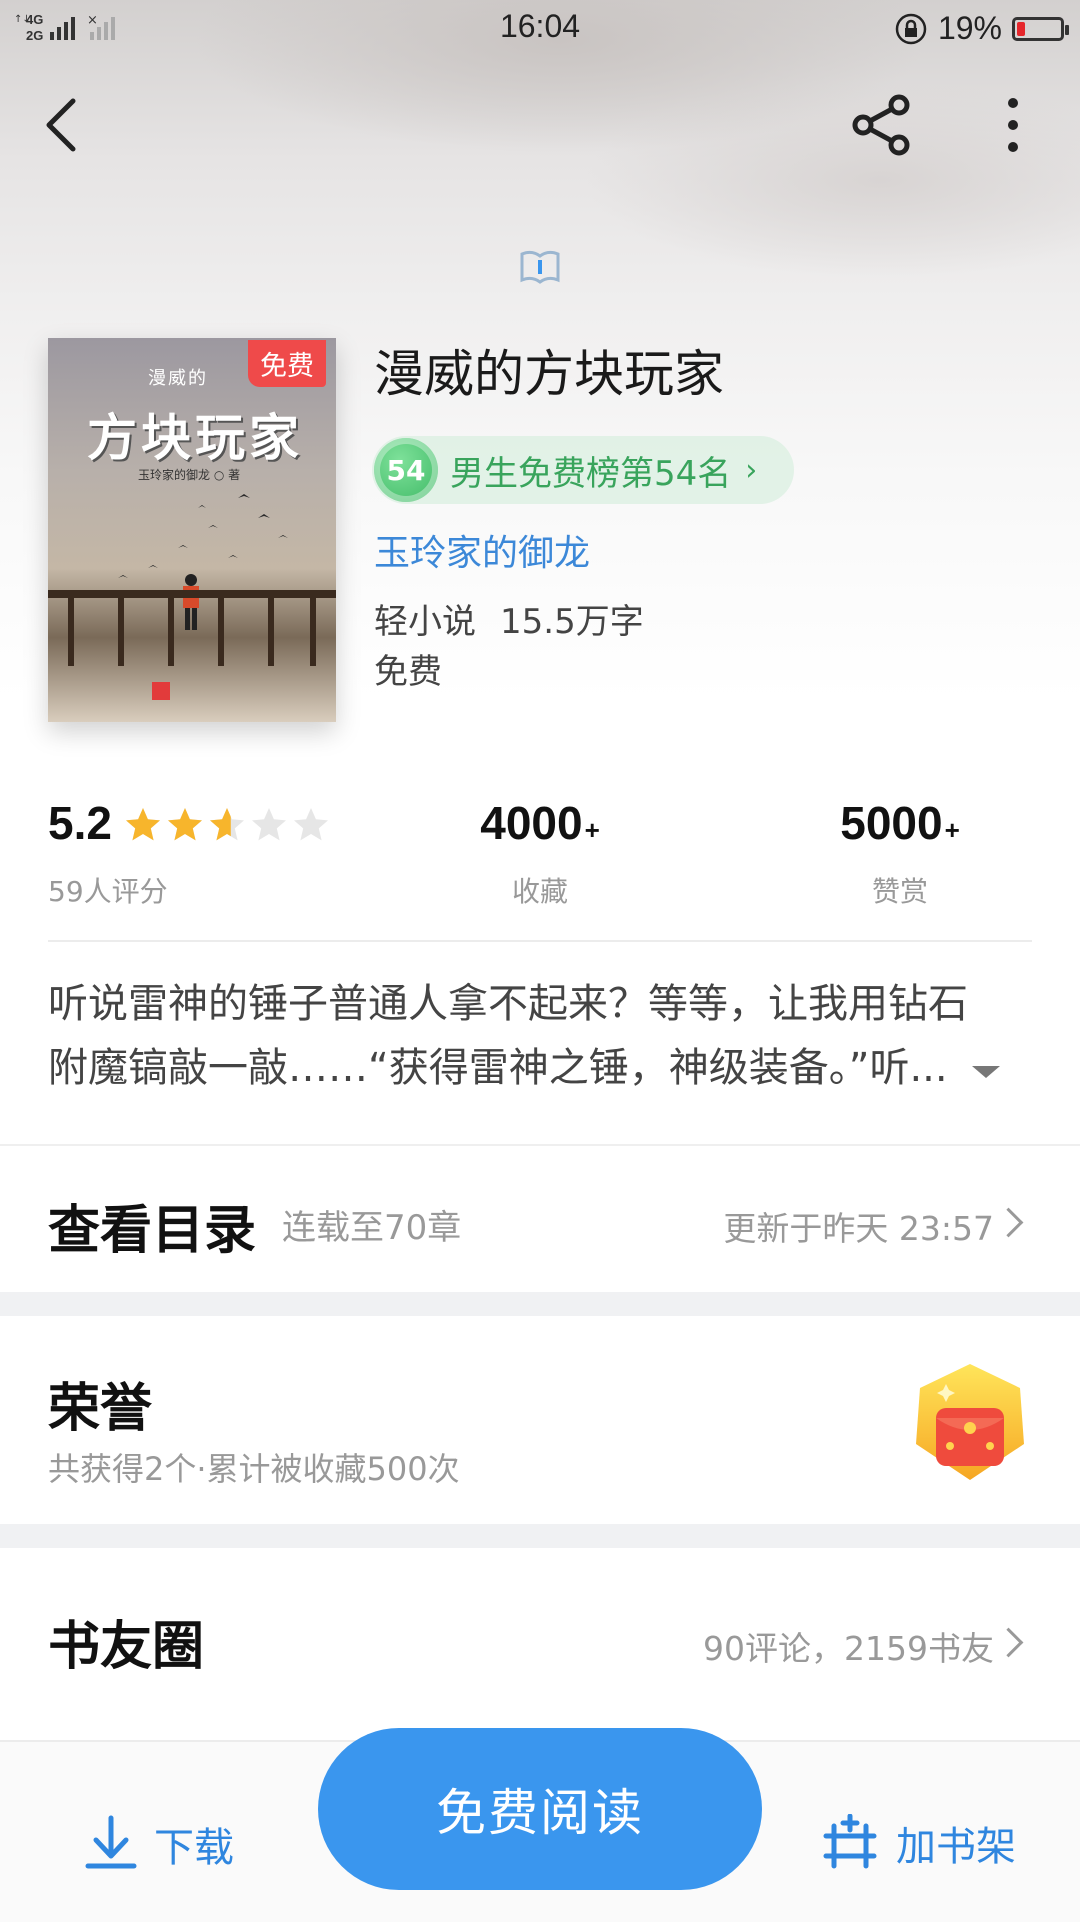 This screenshot has height=1922, width=1080. What do you see at coordinates (100, 1408) in the screenshot?
I see `honor-title: 荣誉` at bounding box center [100, 1408].